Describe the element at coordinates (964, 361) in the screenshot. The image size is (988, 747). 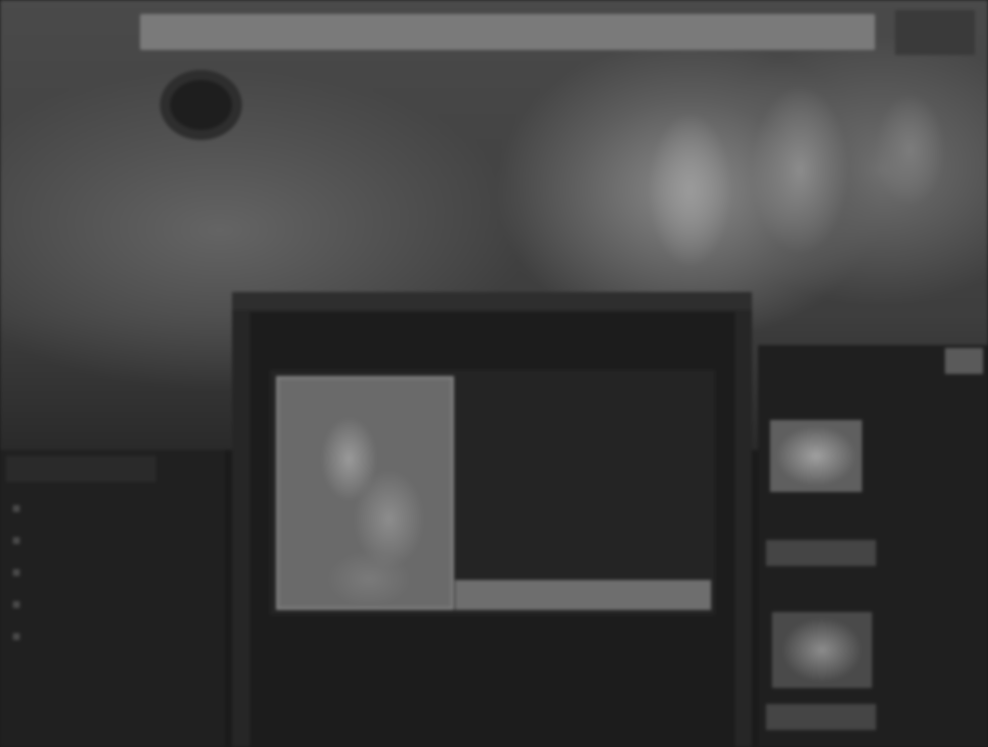
I see `right-sidebar-toggle-button` at that location.